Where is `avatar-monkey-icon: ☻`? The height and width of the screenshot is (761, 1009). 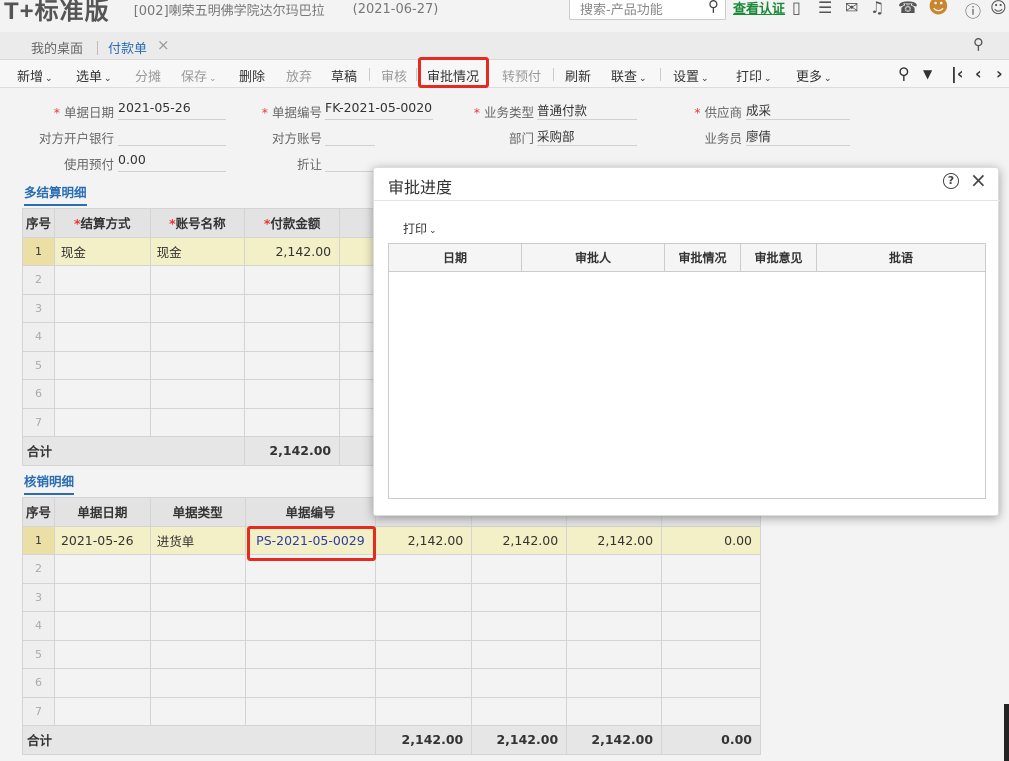
avatar-monkey-icon: ☻ is located at coordinates (938, 9).